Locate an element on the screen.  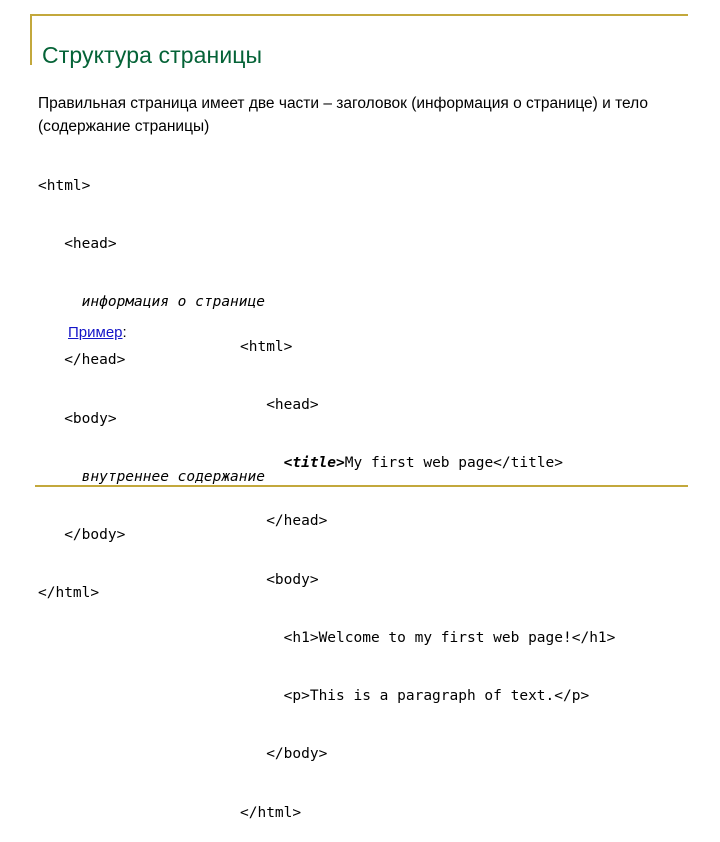
example-link: Пример is located at coordinates (95, 332).